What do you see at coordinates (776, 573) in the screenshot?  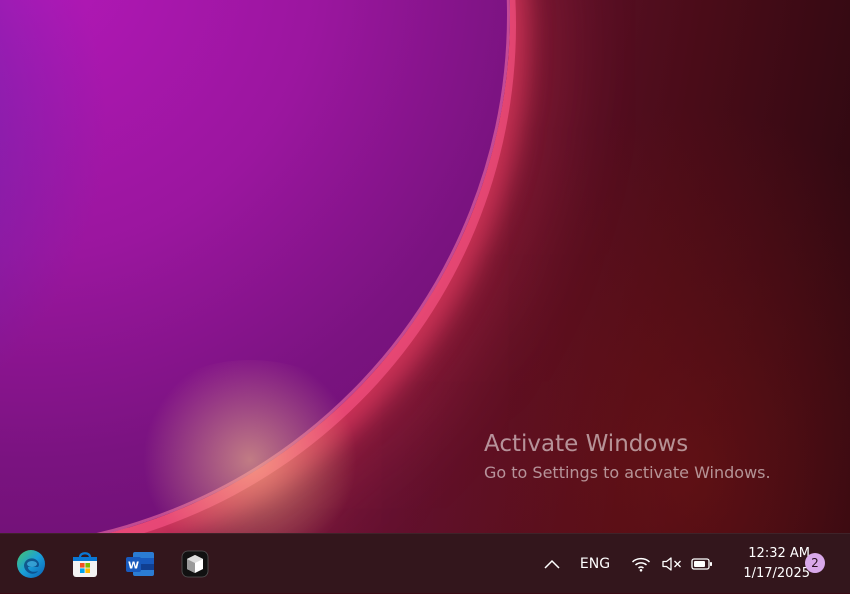 I see `clock-date: 1/17/2025` at bounding box center [776, 573].